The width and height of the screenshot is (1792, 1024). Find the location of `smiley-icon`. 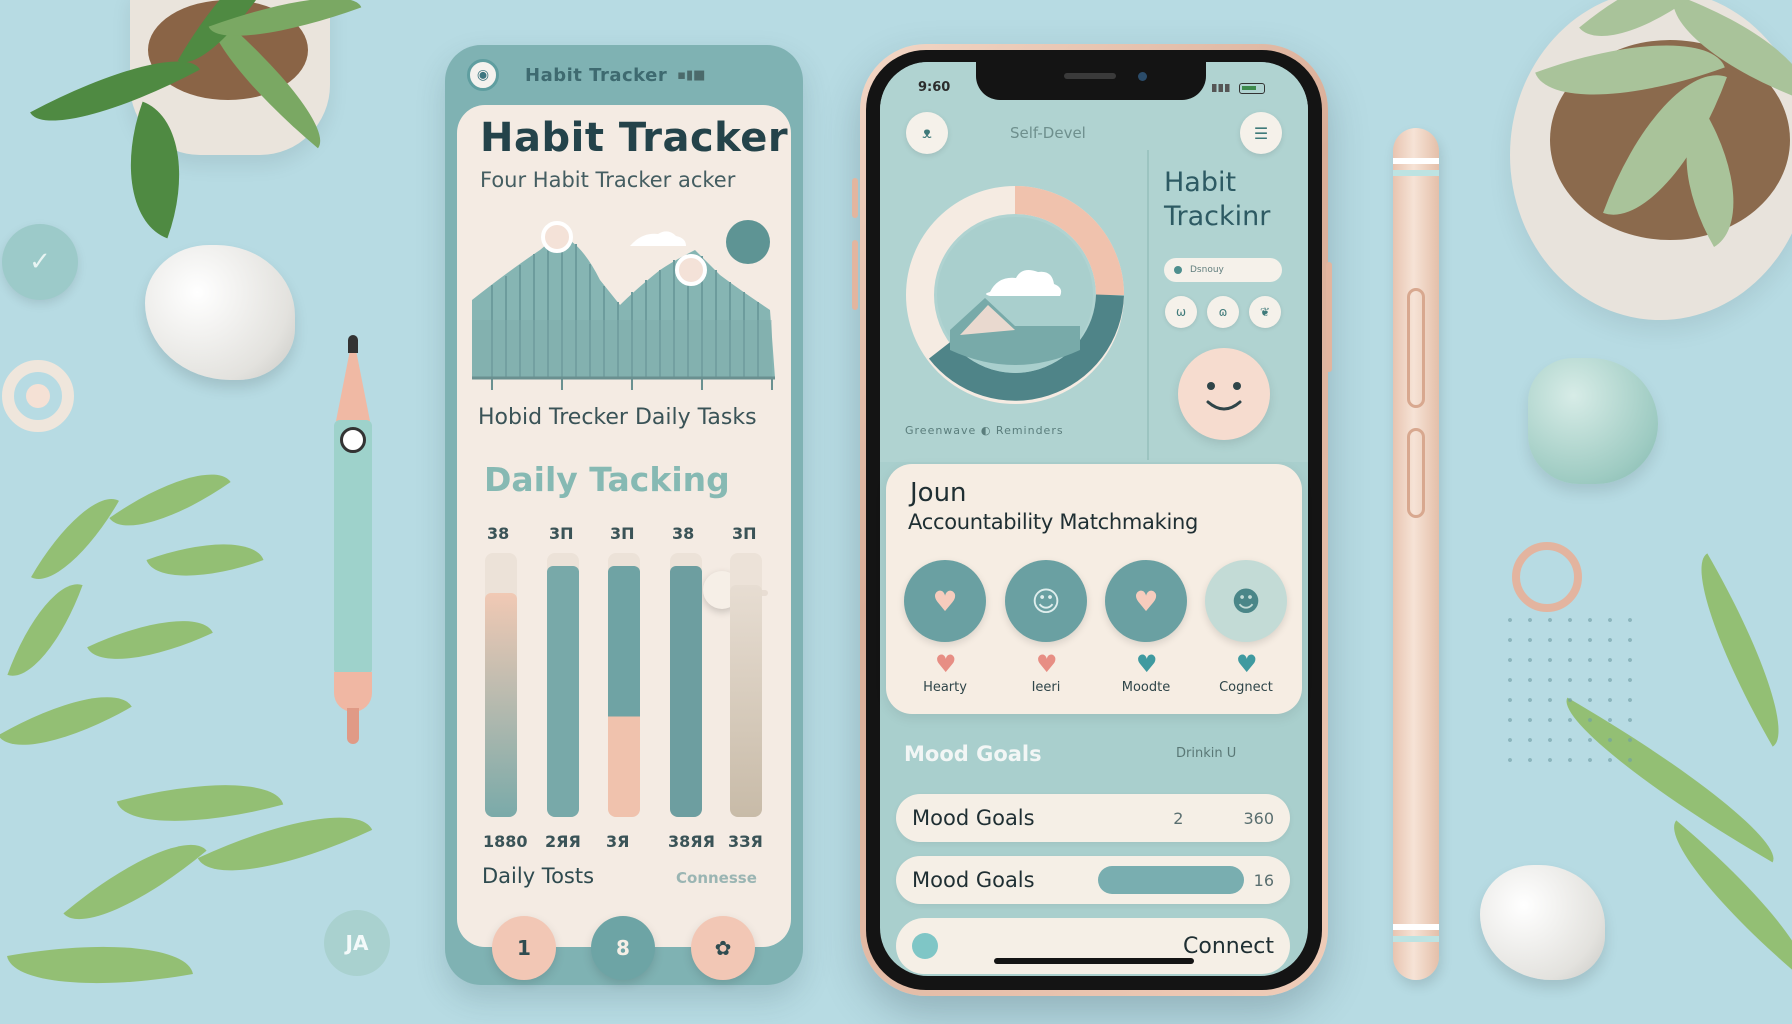

smiley-icon is located at coordinates (1224, 394).